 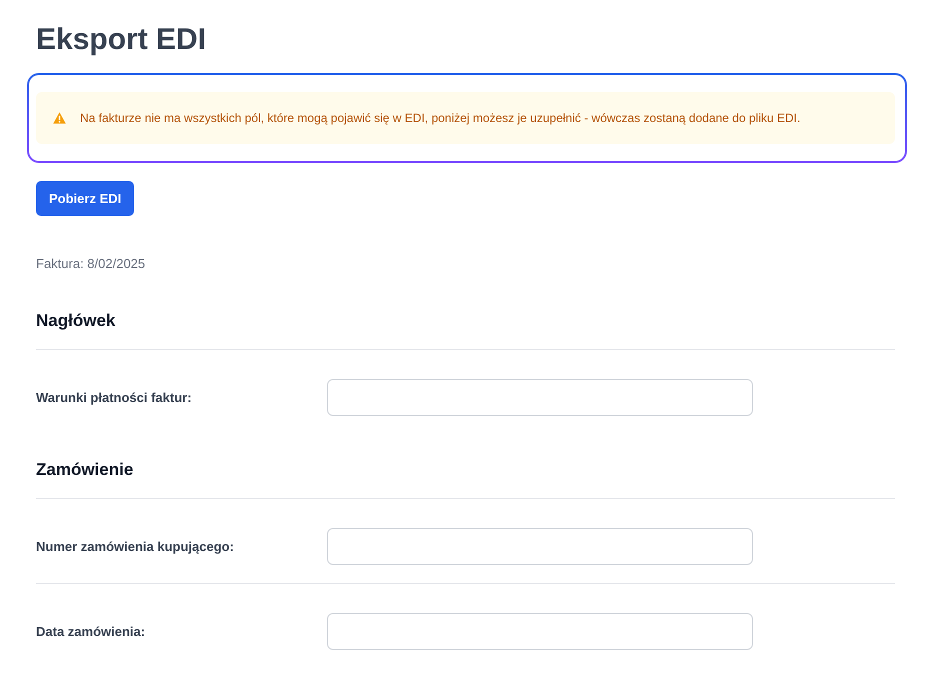 What do you see at coordinates (59, 118) in the screenshot?
I see `warning-icon` at bounding box center [59, 118].